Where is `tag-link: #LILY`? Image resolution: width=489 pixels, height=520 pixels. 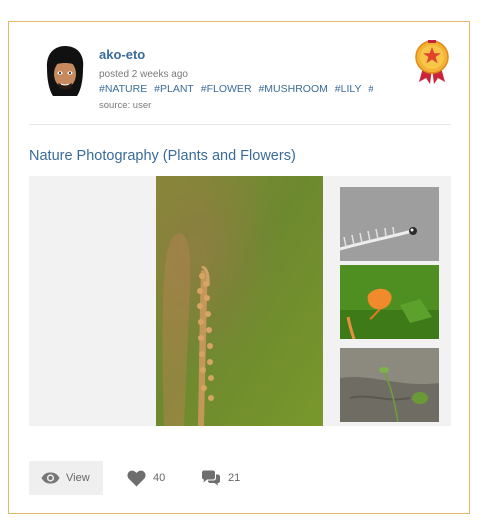 tag-link: #LILY is located at coordinates (348, 89).